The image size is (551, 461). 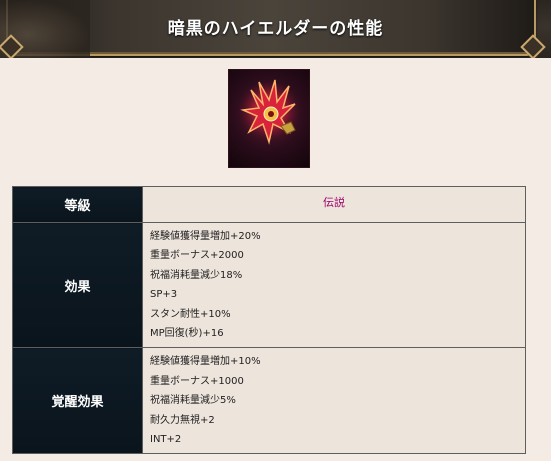 What do you see at coordinates (334, 204) in the screenshot?
I see `rarity-value: 伝説` at bounding box center [334, 204].